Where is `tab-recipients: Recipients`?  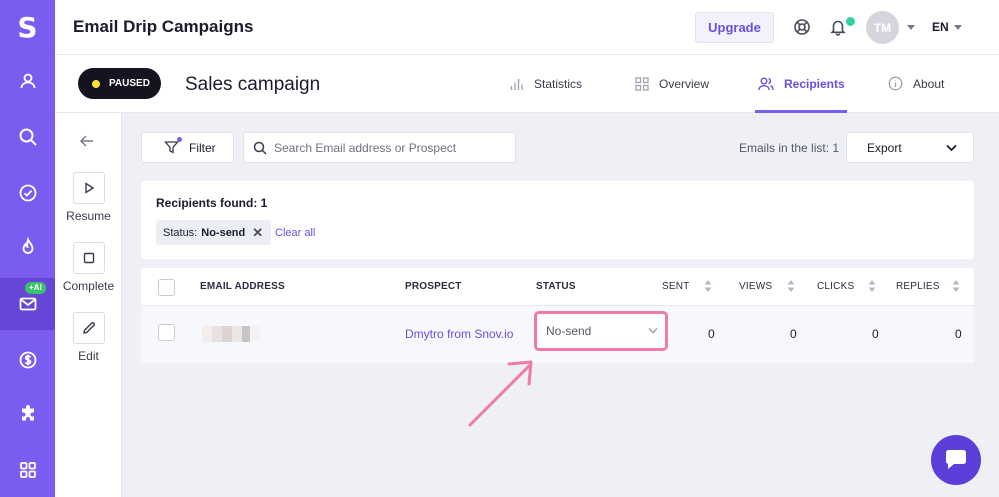 tab-recipients: Recipients is located at coordinates (801, 83).